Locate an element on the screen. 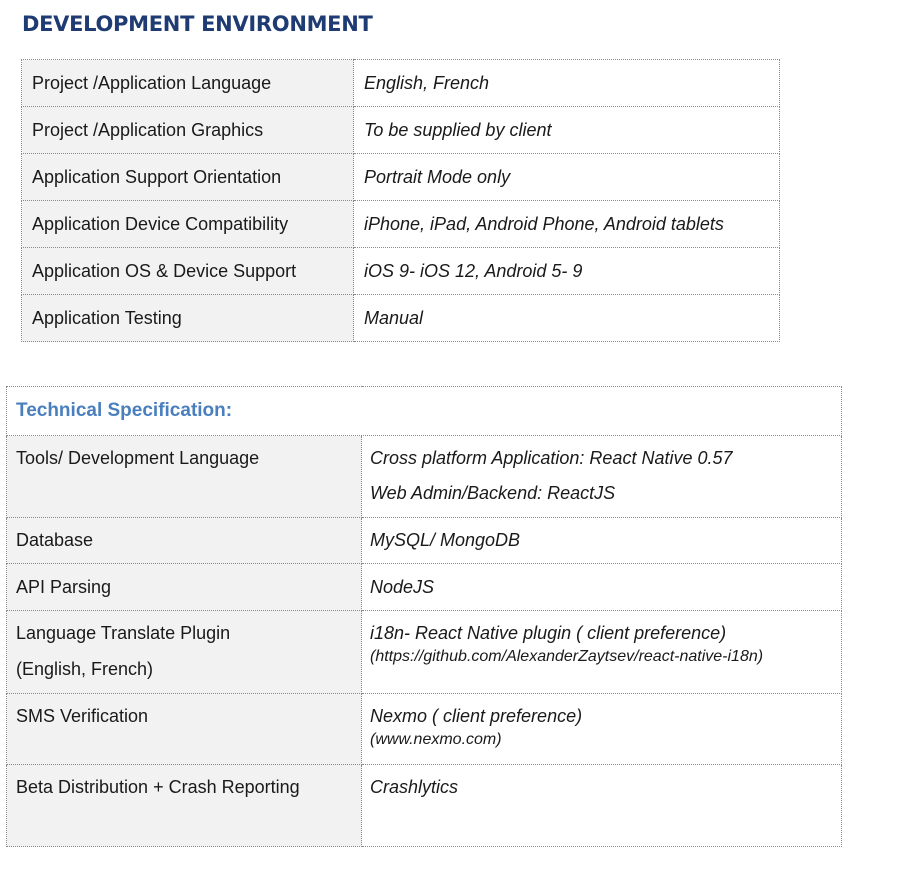 This screenshot has width=909, height=869. table-row: API Parsing NodeJS is located at coordinates (424, 587).